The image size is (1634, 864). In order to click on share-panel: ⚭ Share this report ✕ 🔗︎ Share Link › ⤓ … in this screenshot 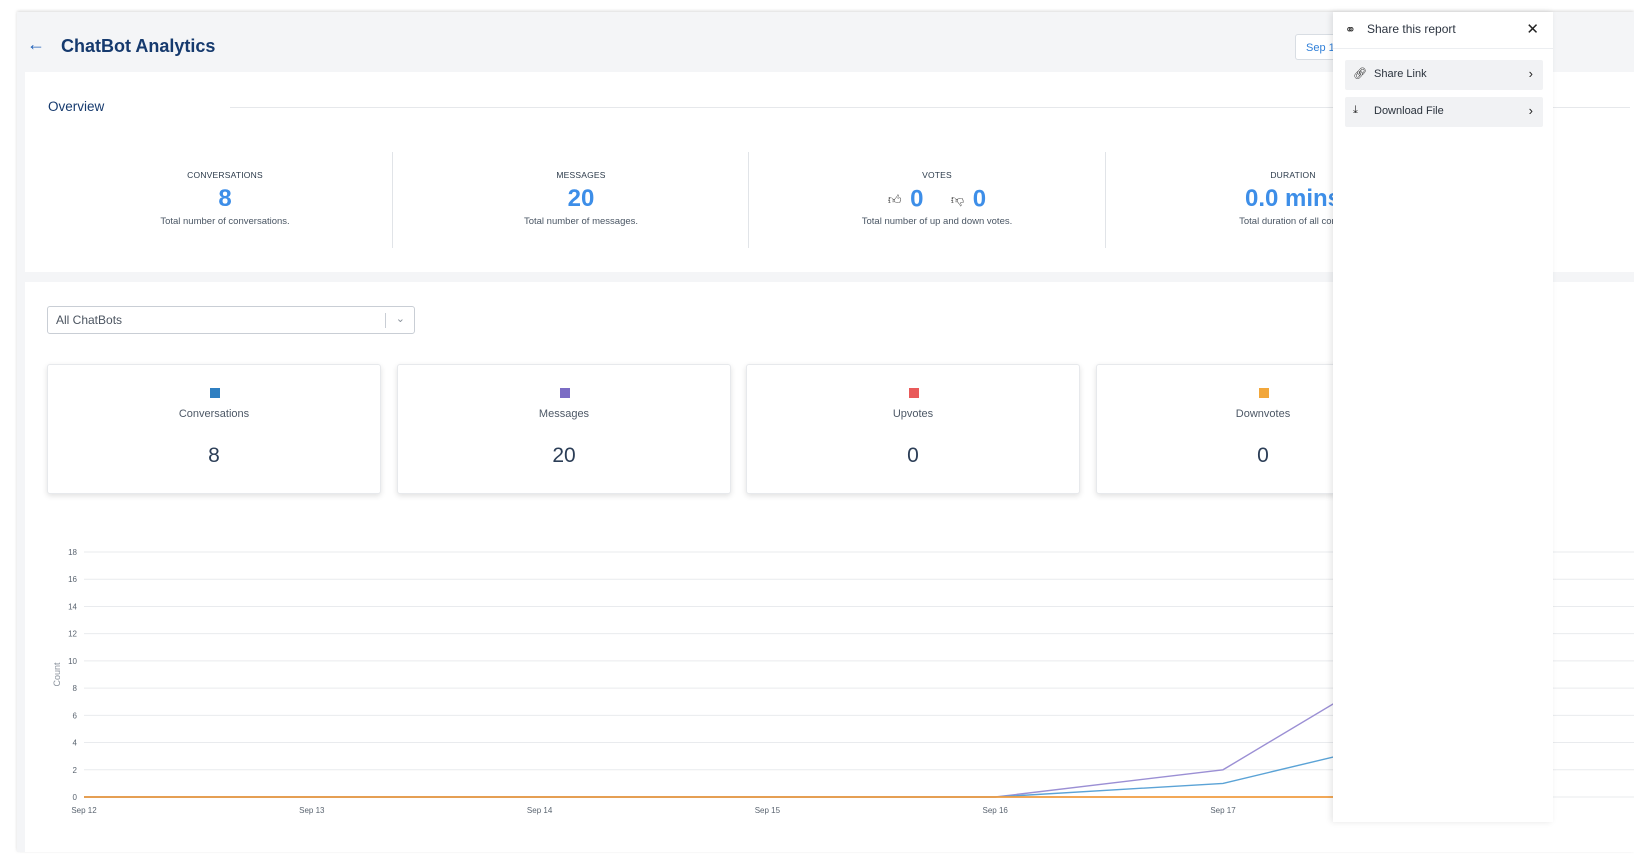, I will do `click(1443, 417)`.